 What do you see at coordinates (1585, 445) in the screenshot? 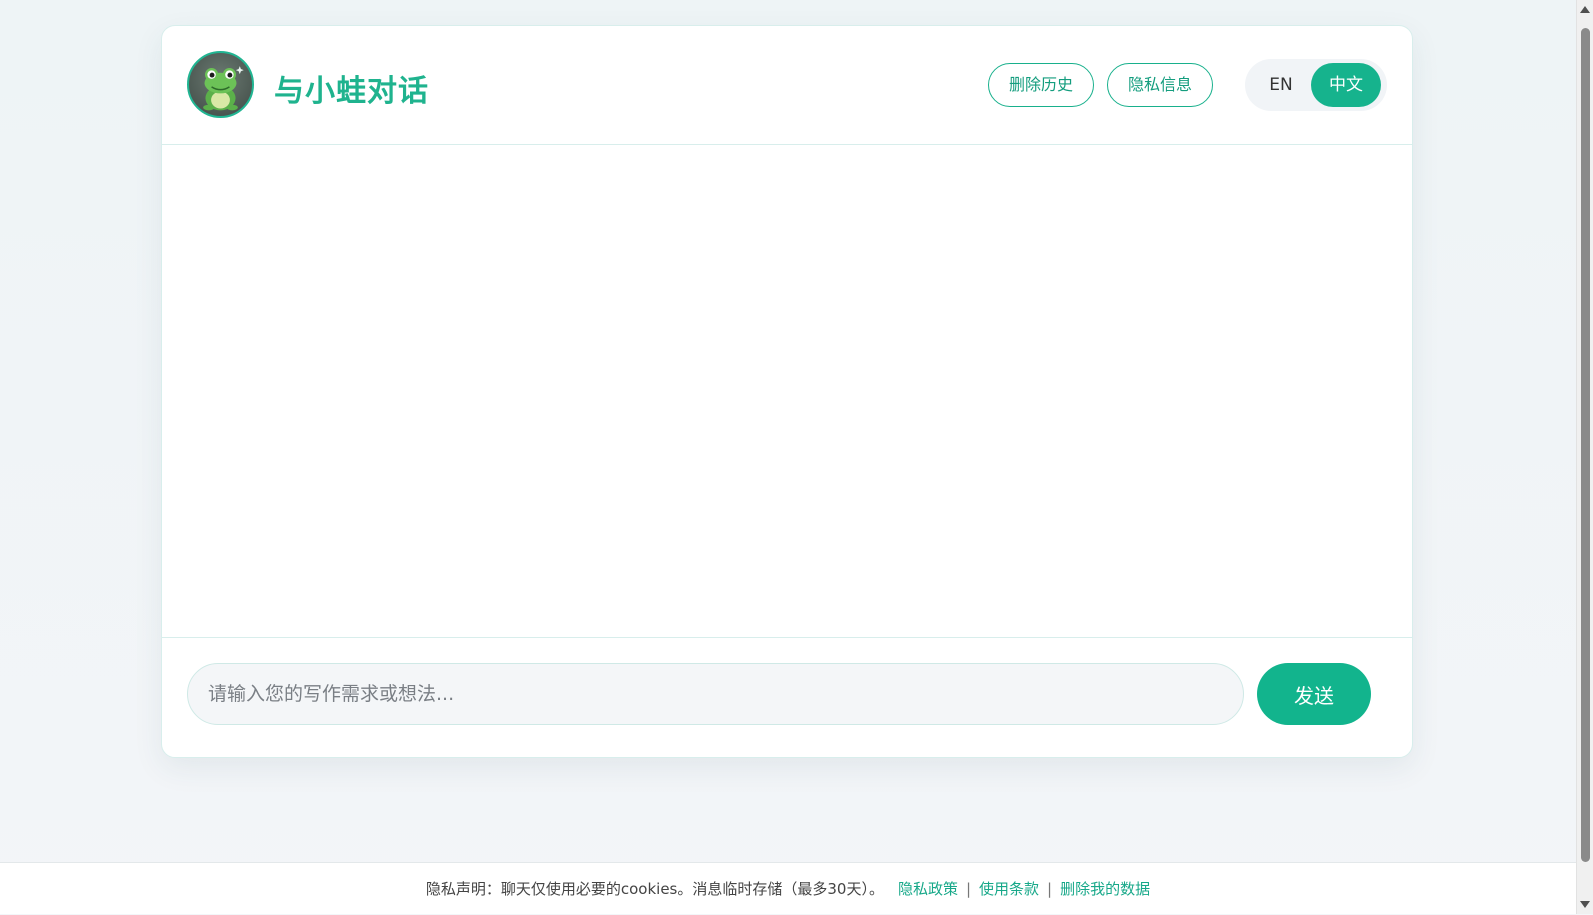
I see `scrollbar-thumb` at bounding box center [1585, 445].